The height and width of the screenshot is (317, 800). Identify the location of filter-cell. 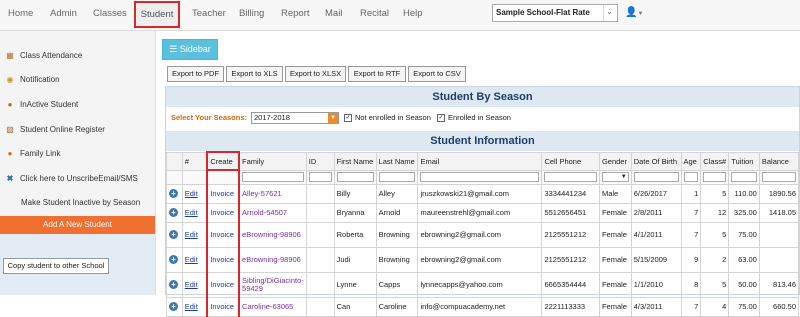
(779, 177).